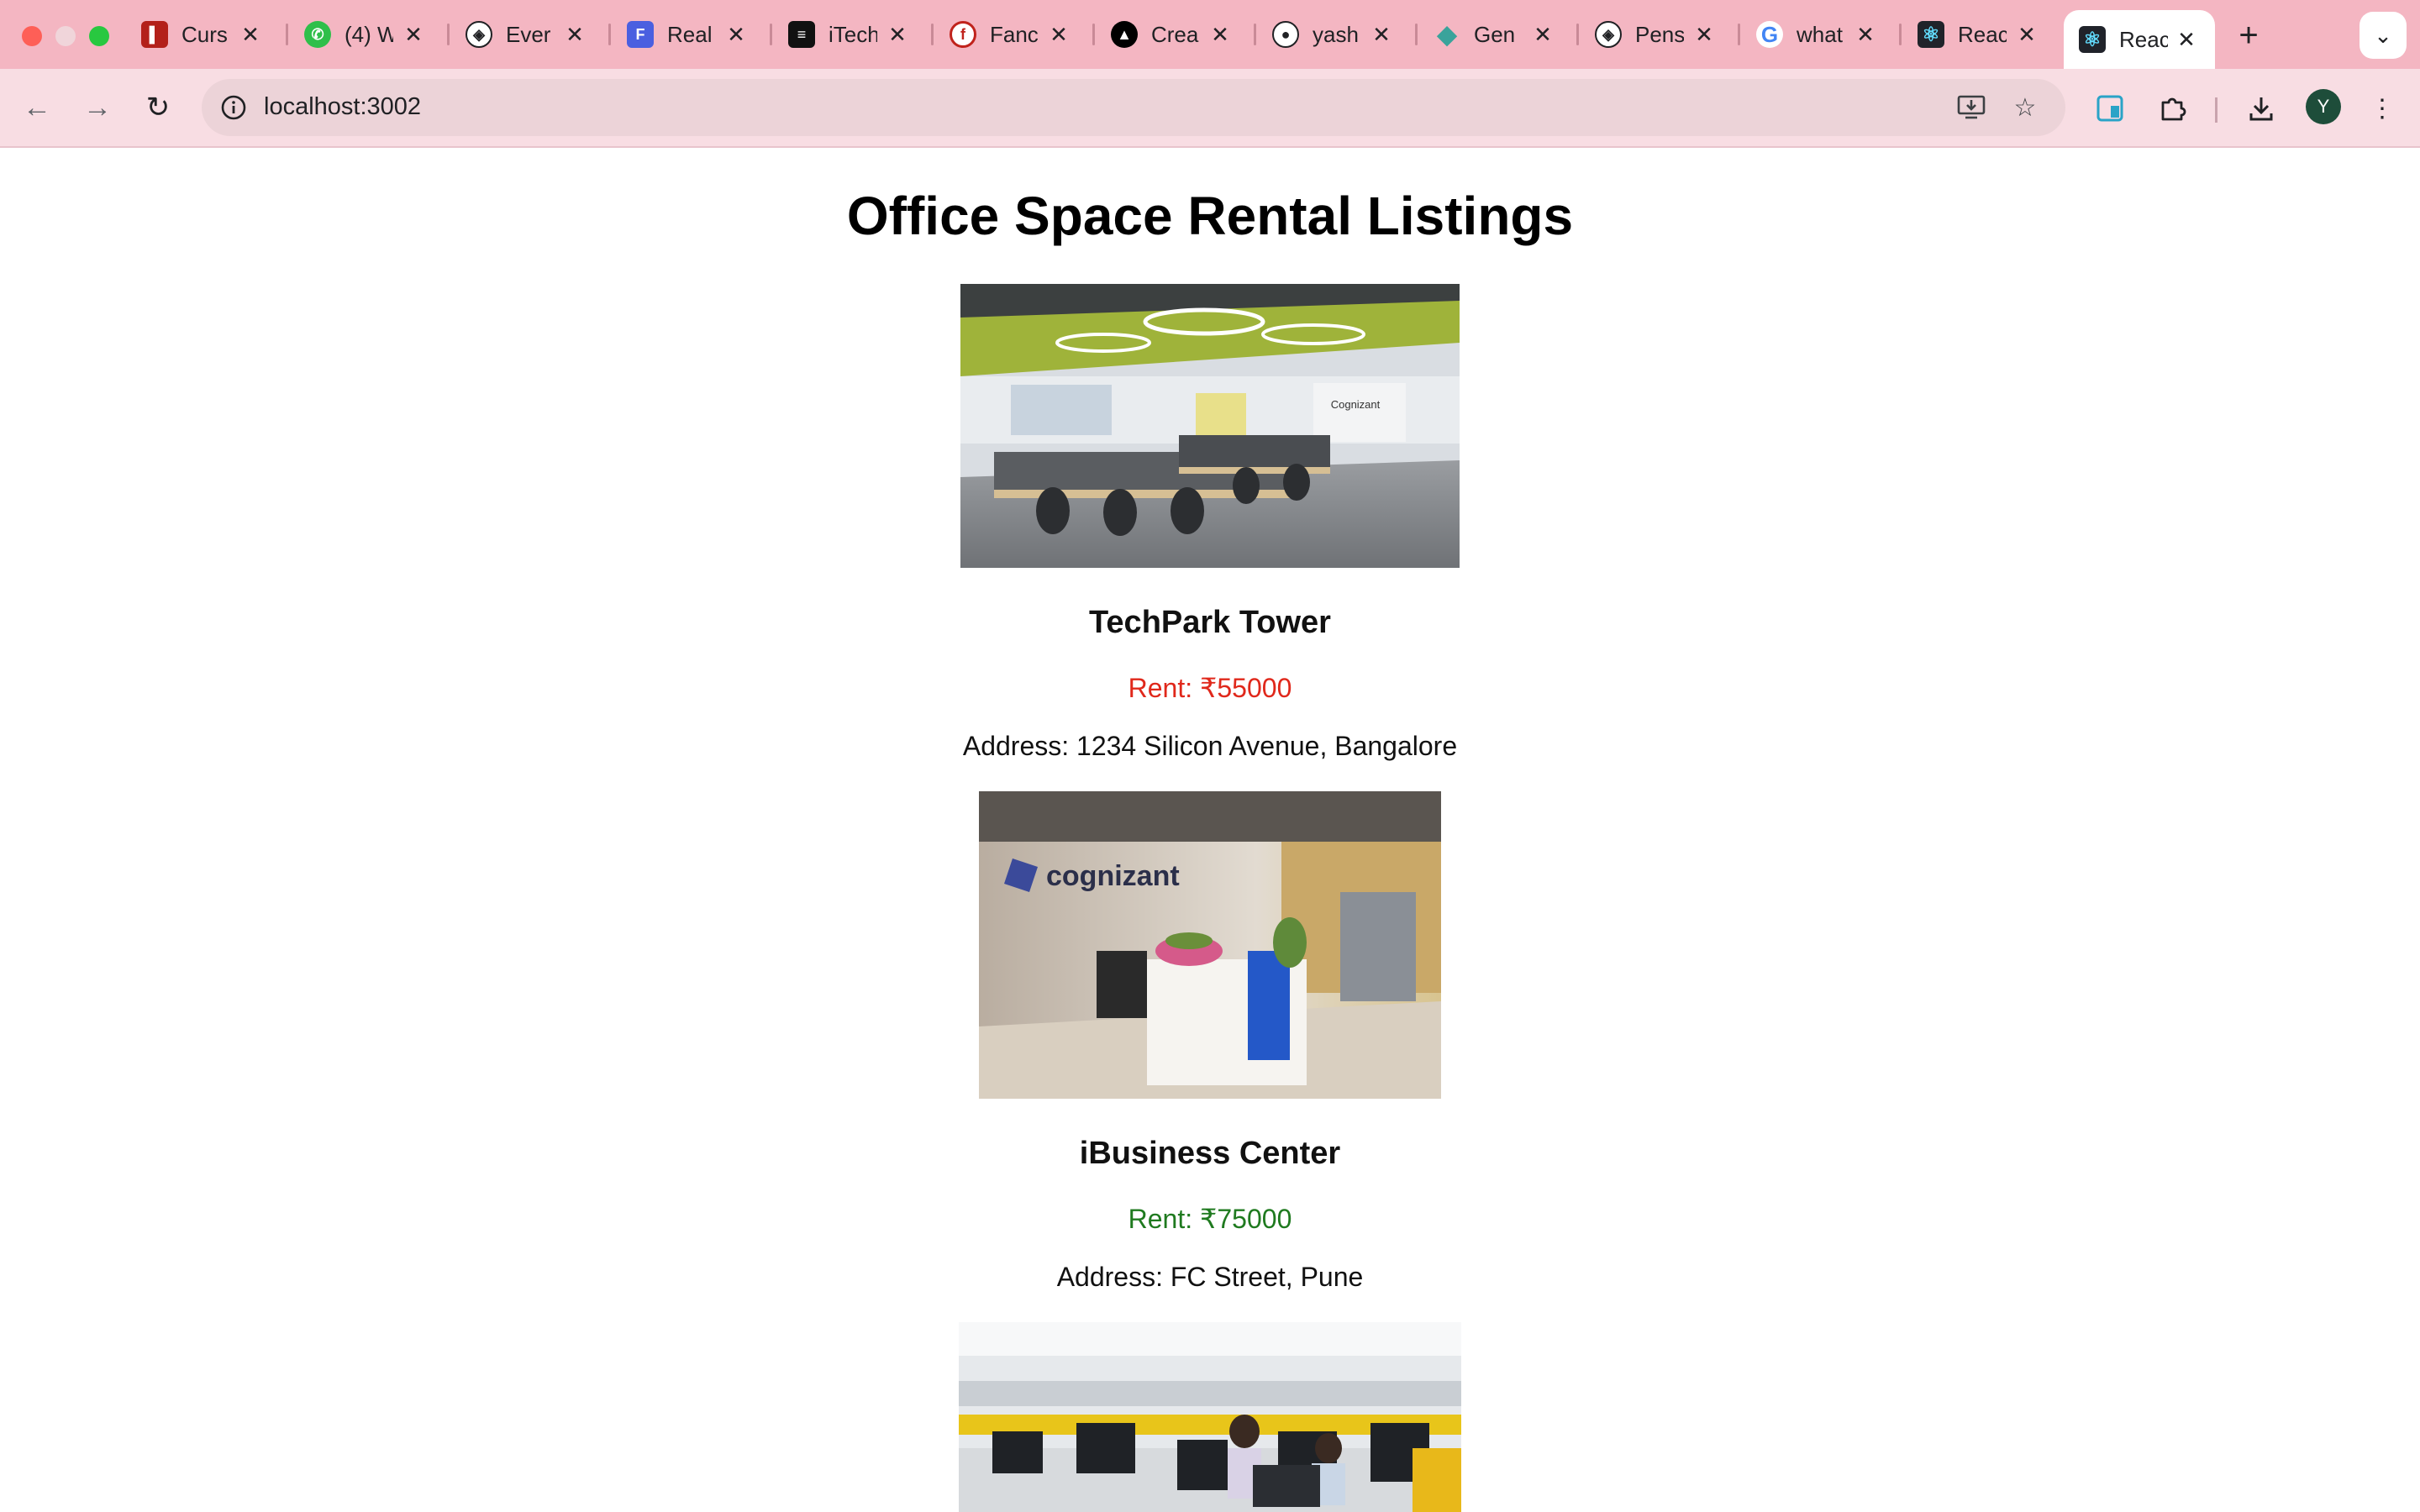 This screenshot has width=2420, height=1512. I want to click on forward-button: →, so click(97, 107).